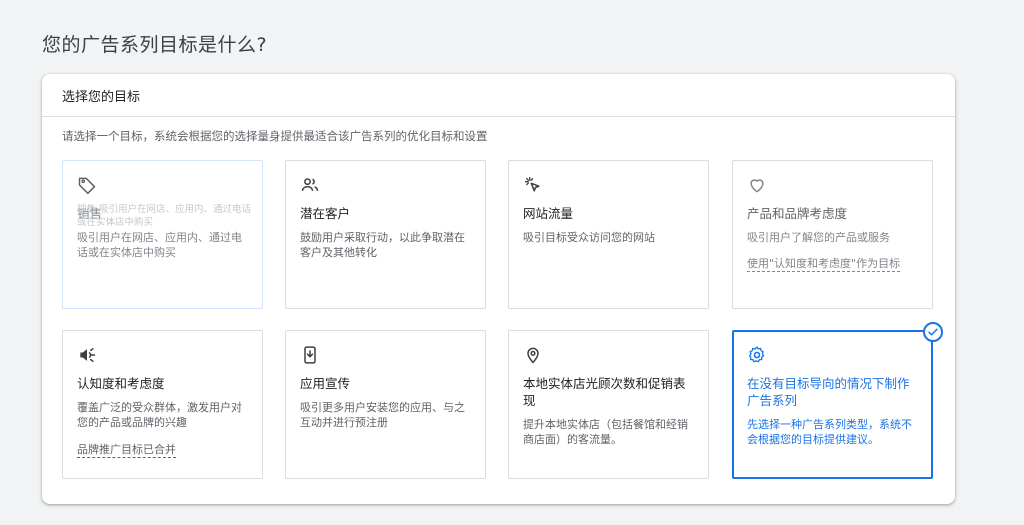 This screenshot has width=1024, height=525. Describe the element at coordinates (533, 355) in the screenshot. I see `location-pin-icon` at that location.